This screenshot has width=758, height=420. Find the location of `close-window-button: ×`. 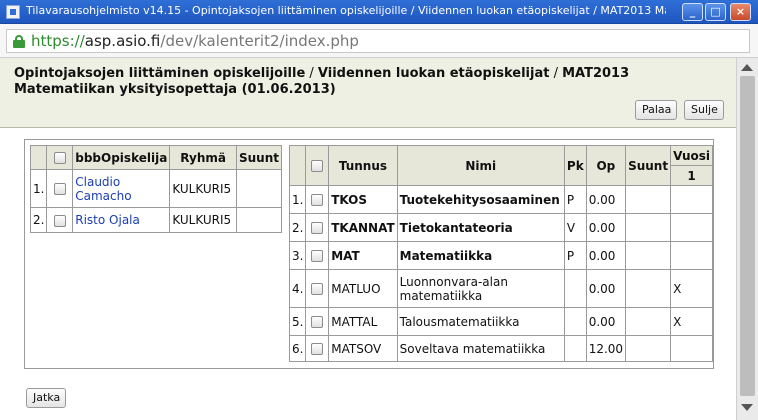

close-window-button: × is located at coordinates (740, 12).